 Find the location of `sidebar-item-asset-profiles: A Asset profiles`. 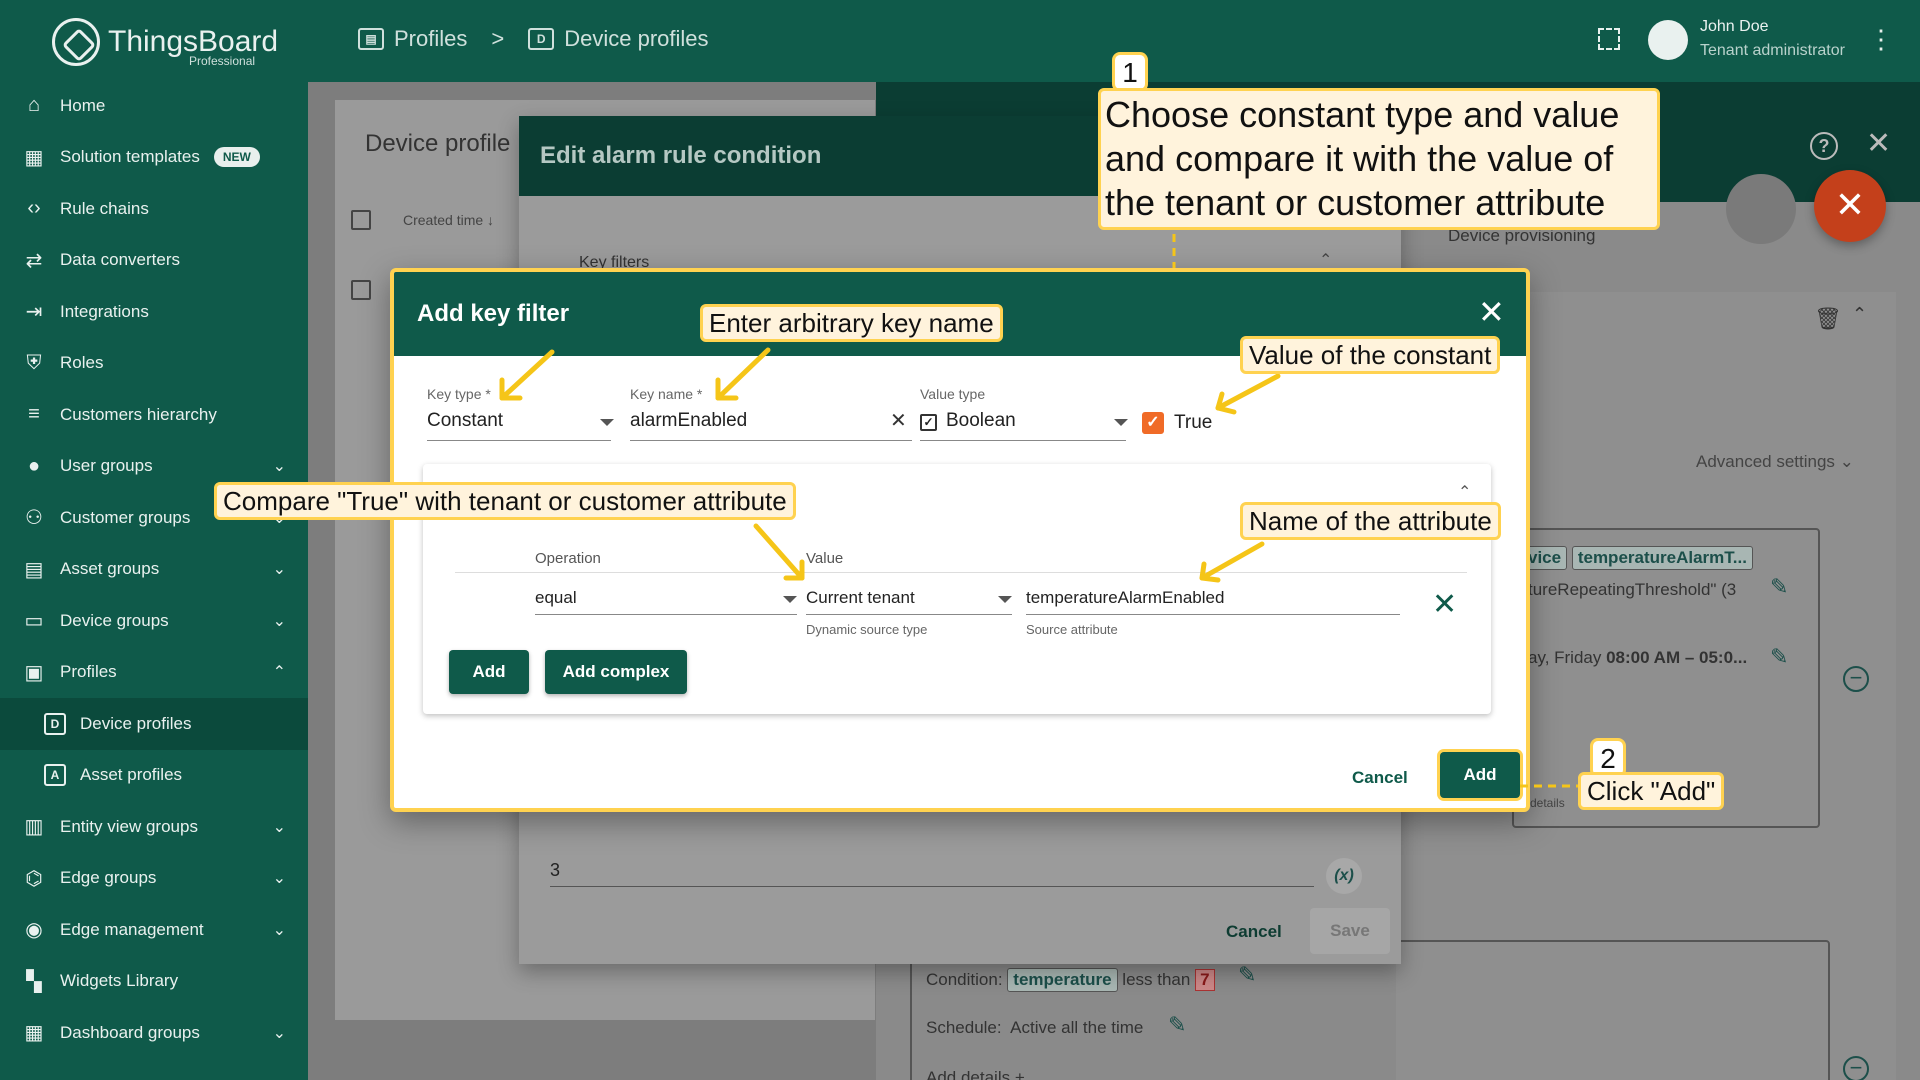

sidebar-item-asset-profiles: A Asset profiles is located at coordinates (154, 776).